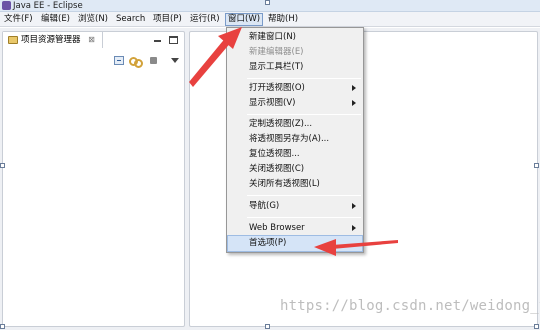 Image resolution: width=540 pixels, height=330 pixels. I want to click on menu-item-open-perspective: 打开透视图(O), so click(295, 88).